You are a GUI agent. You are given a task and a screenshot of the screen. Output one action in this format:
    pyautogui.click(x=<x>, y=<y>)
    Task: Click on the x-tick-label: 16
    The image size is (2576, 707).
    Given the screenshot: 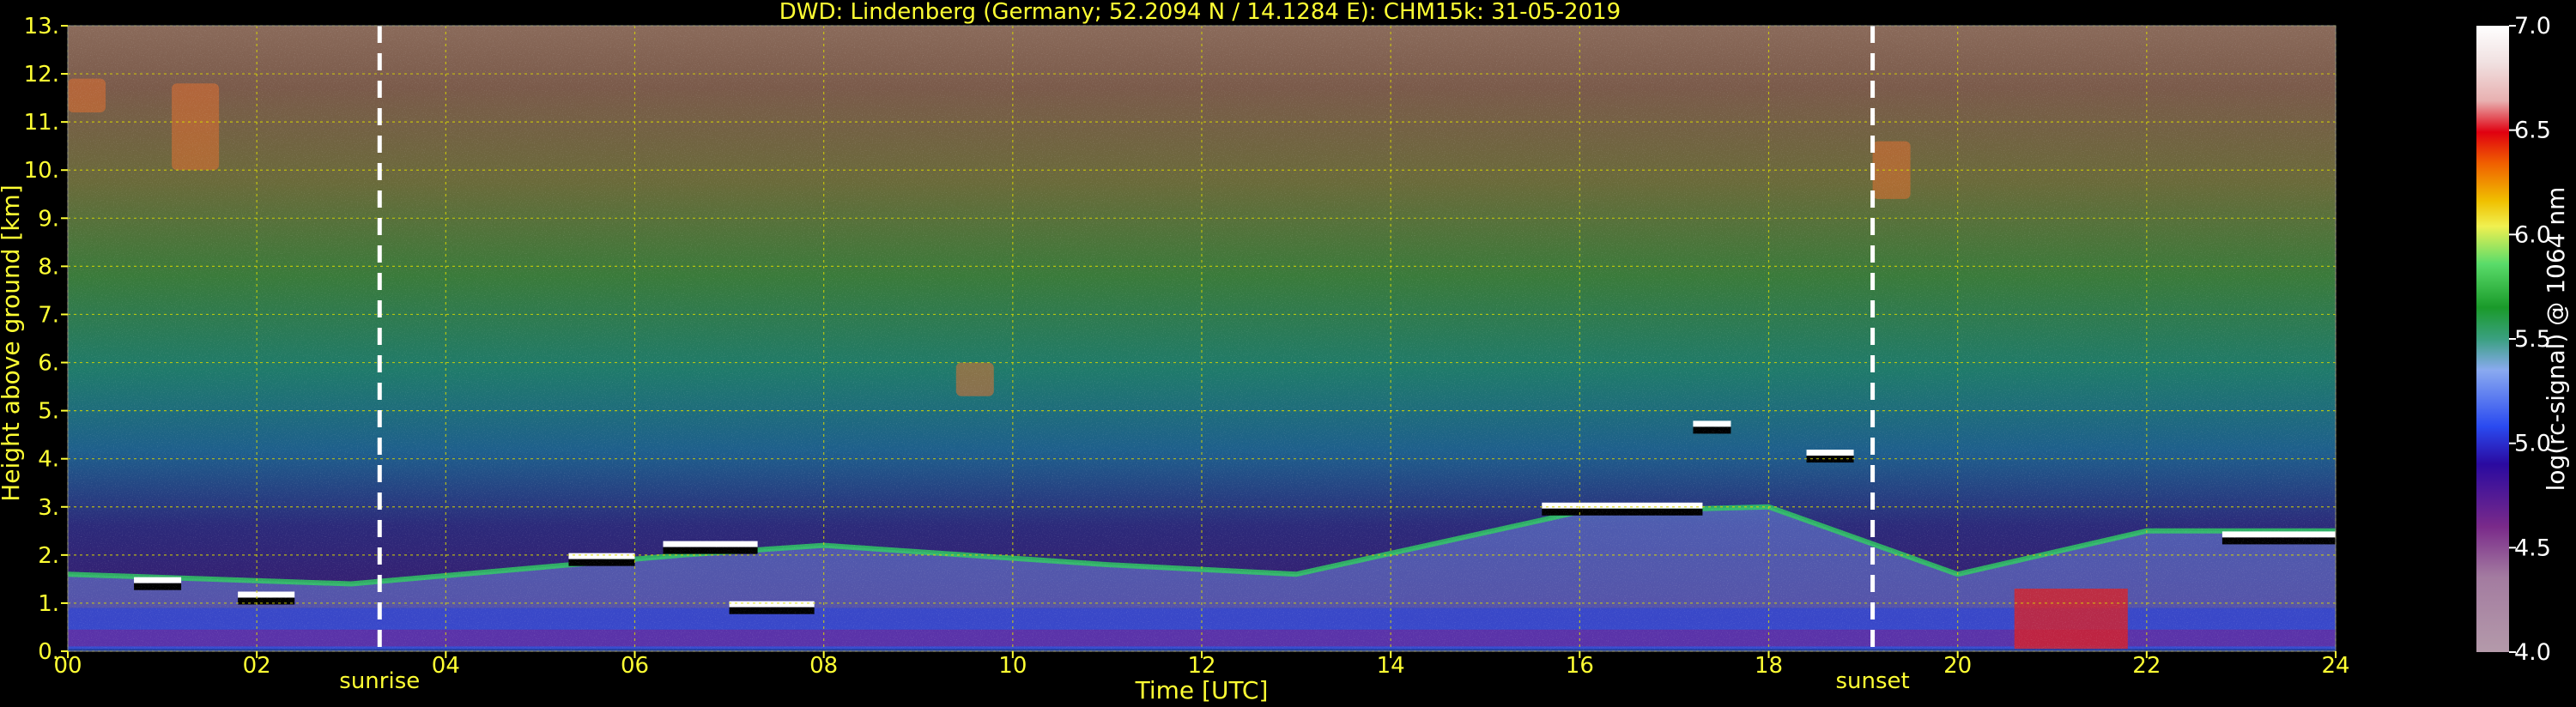 What is the action you would take?
    pyautogui.click(x=1580, y=666)
    